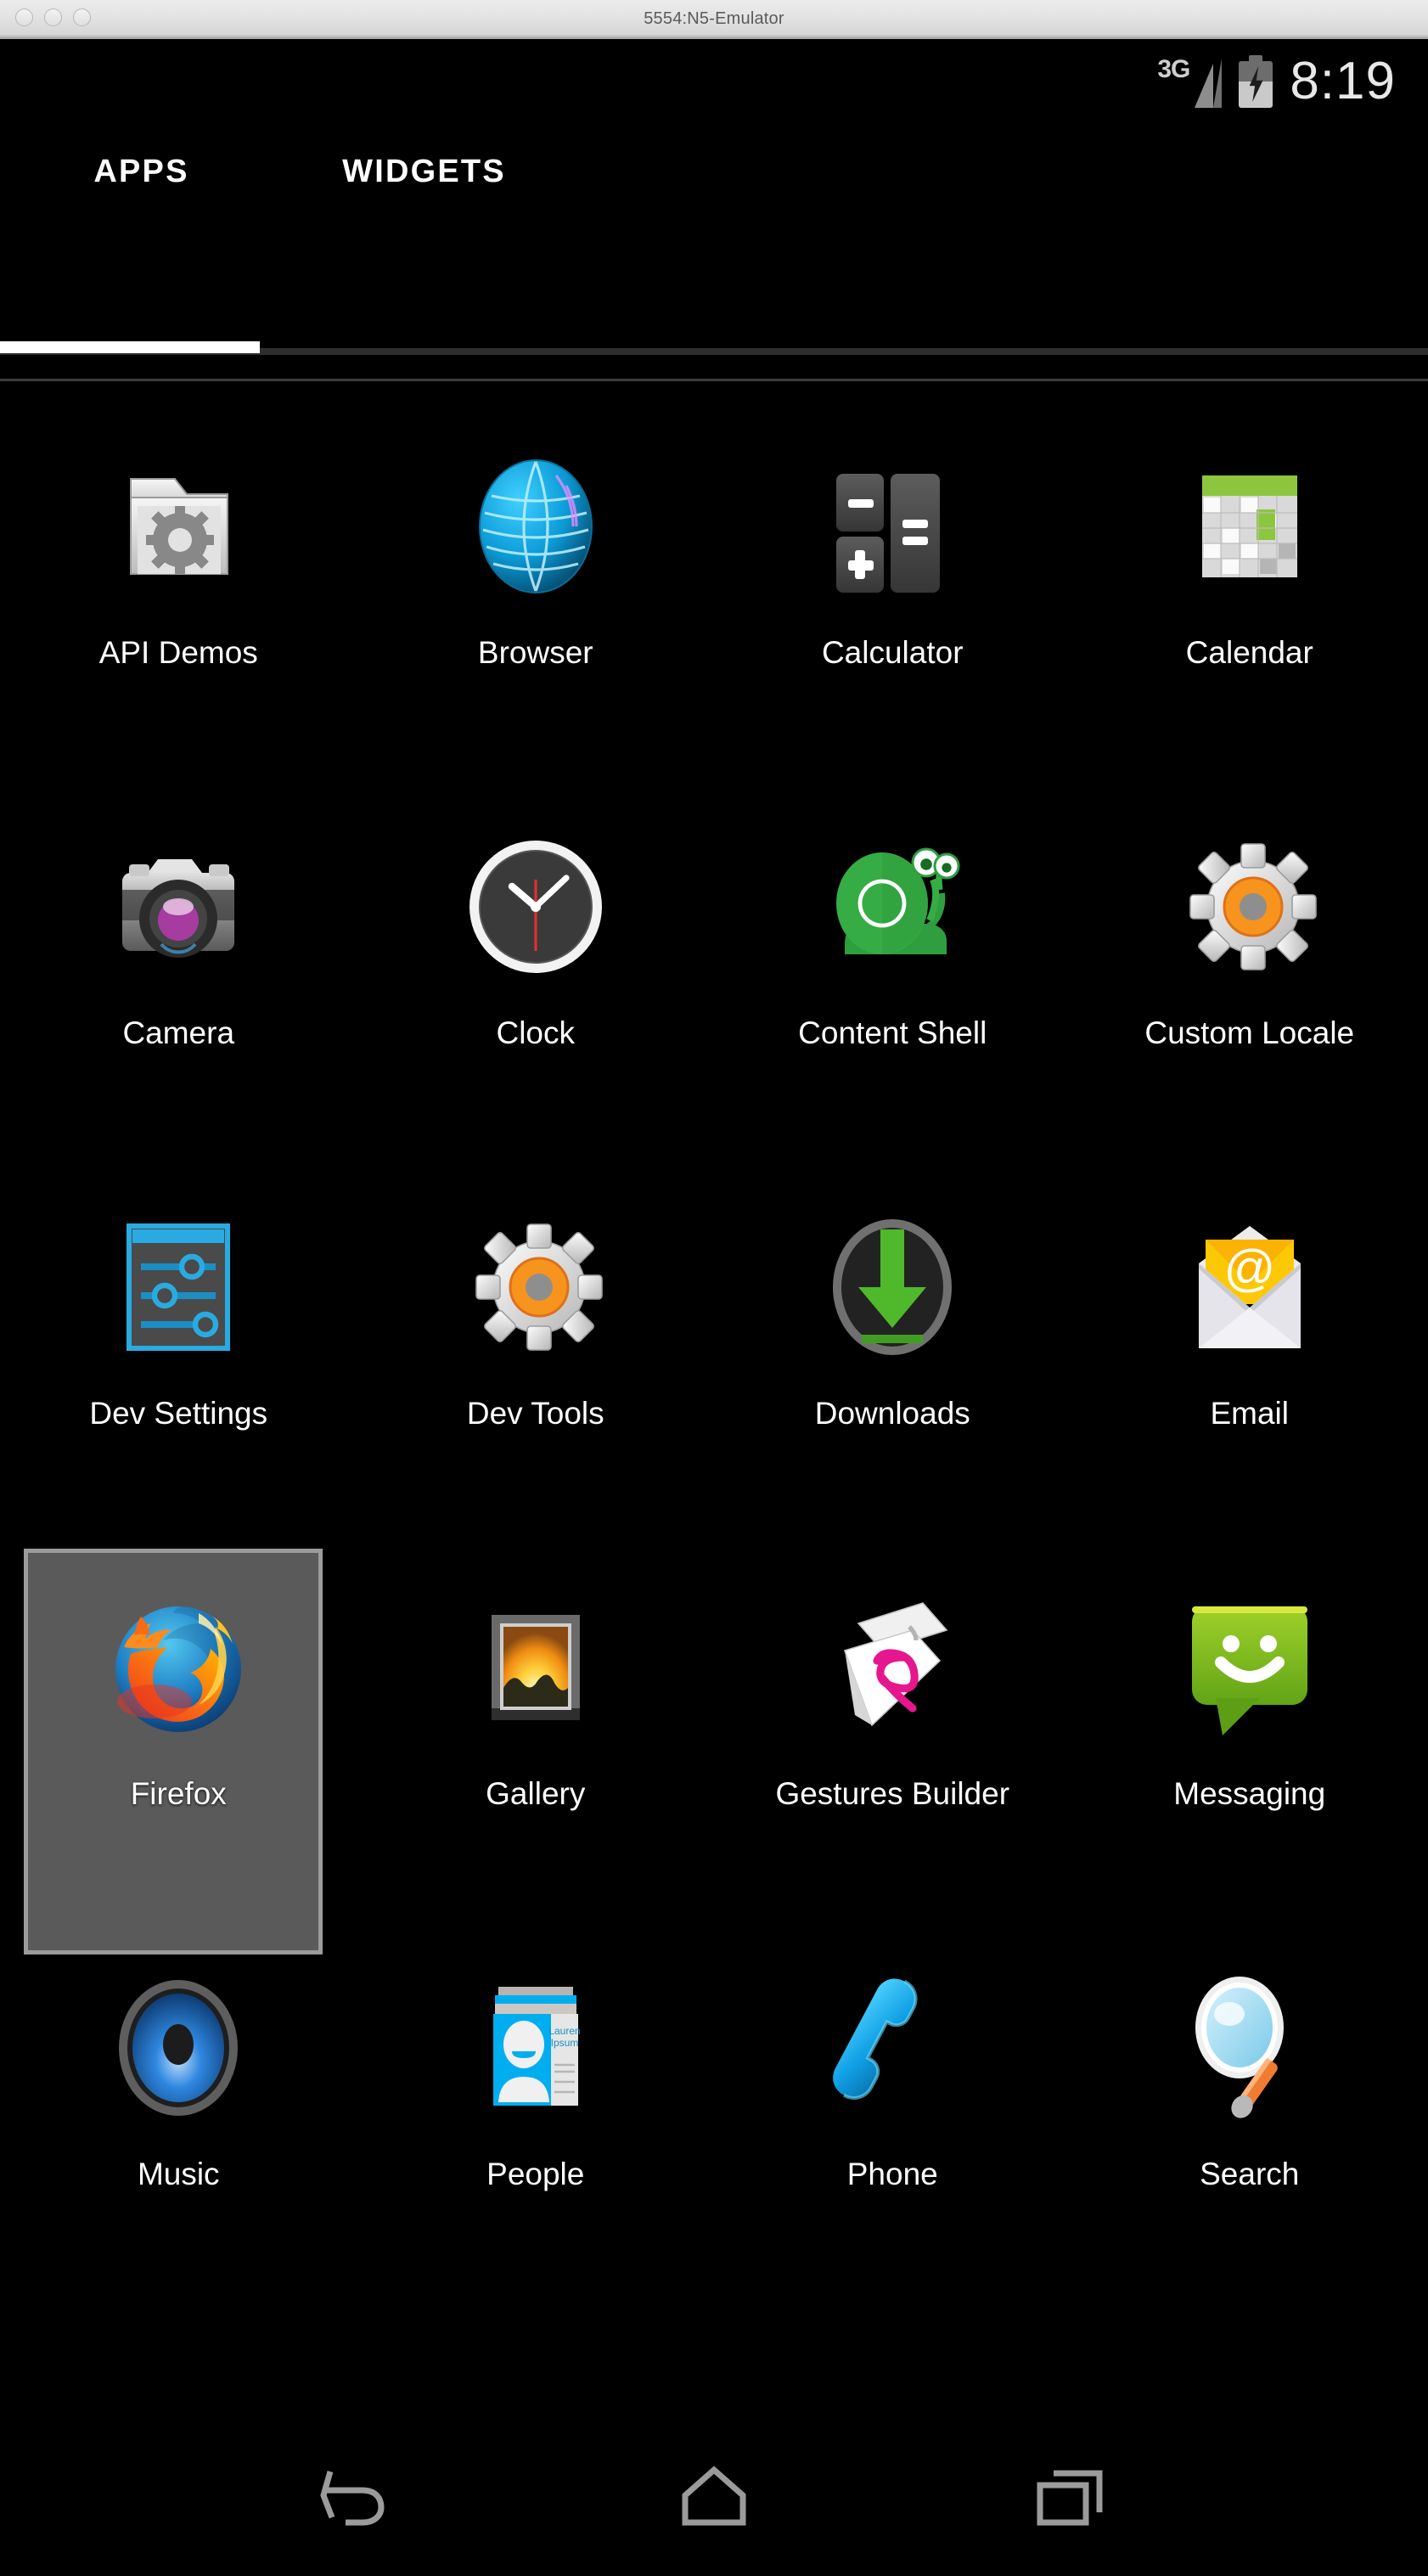  Describe the element at coordinates (178, 652) in the screenshot. I see `app-label: API Demos` at that location.